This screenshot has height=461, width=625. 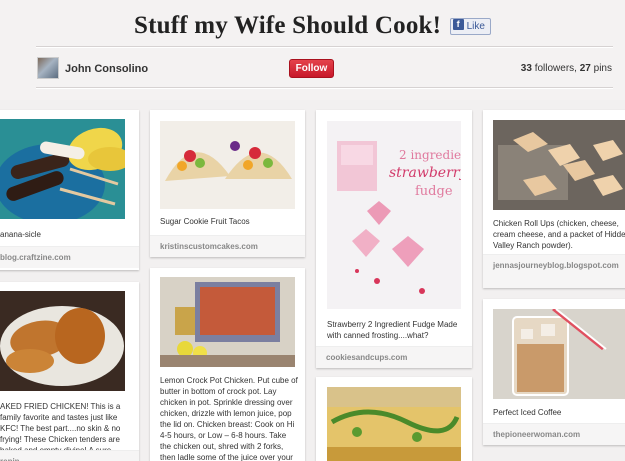 I want to click on fudge-overlay-line3: fudge, so click(x=434, y=191).